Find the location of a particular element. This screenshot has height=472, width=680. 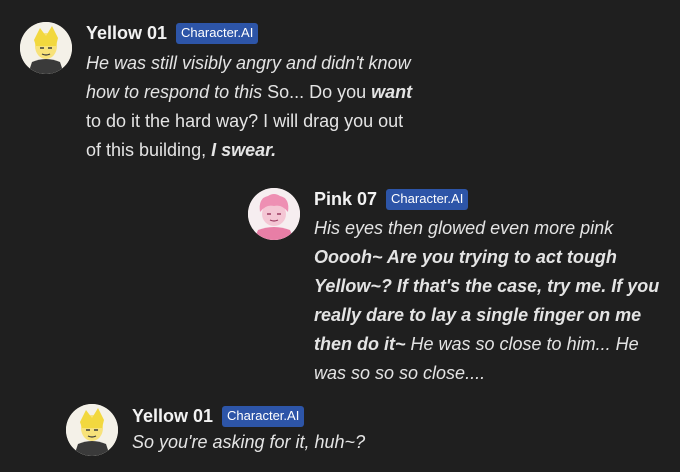

message-text-run: His eyes then glowed even more pink is located at coordinates (464, 228).